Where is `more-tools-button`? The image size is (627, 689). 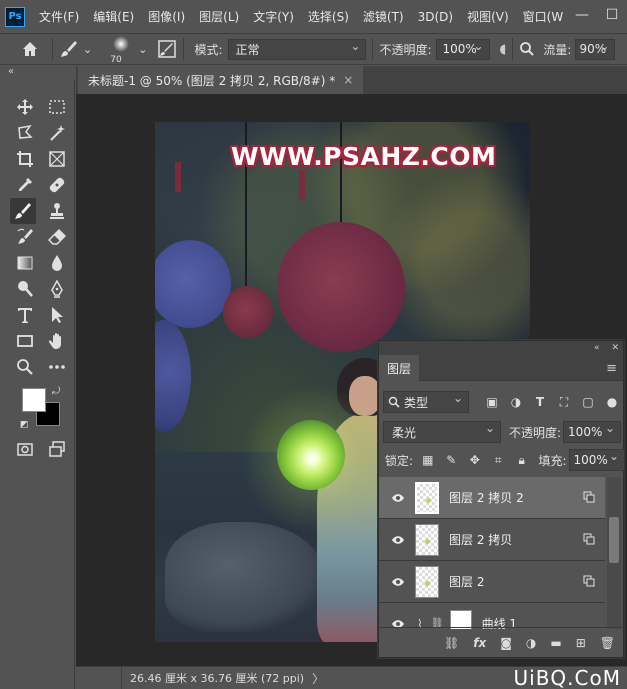
more-tools-button is located at coordinates (57, 367).